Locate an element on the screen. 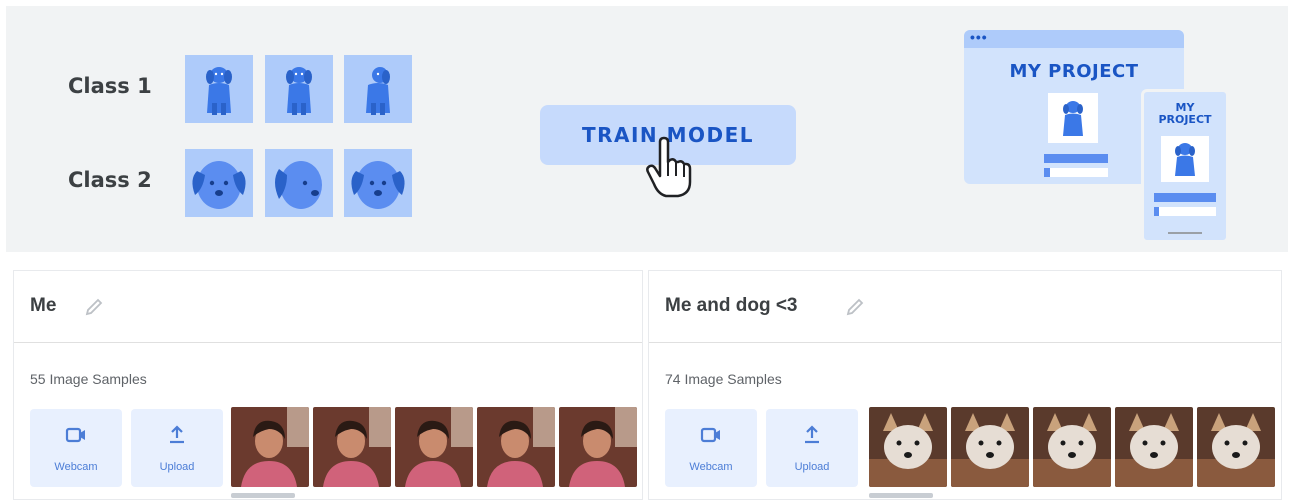 Image resolution: width=1291 pixels, height=500 pixels. phone-preview-image is located at coordinates (1185, 159).